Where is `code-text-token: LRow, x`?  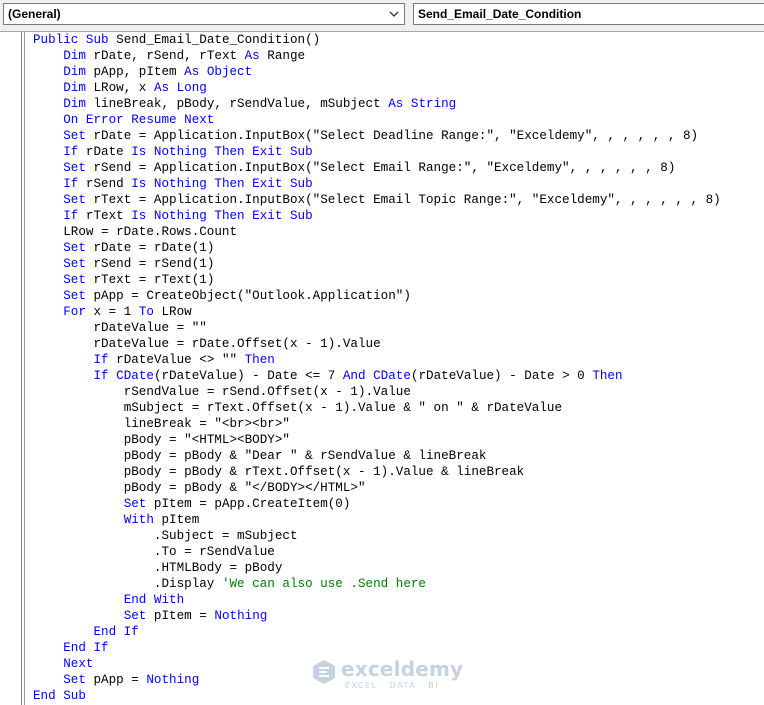 code-text-token: LRow, x is located at coordinates (119, 88).